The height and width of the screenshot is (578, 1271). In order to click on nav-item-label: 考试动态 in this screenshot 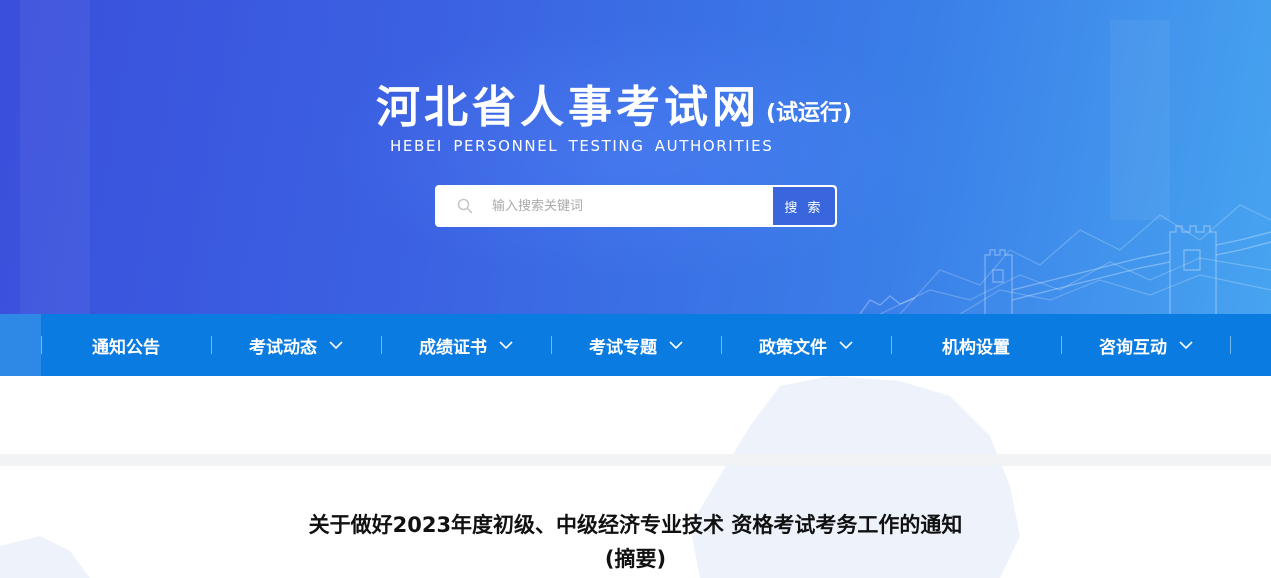, I will do `click(283, 347)`.